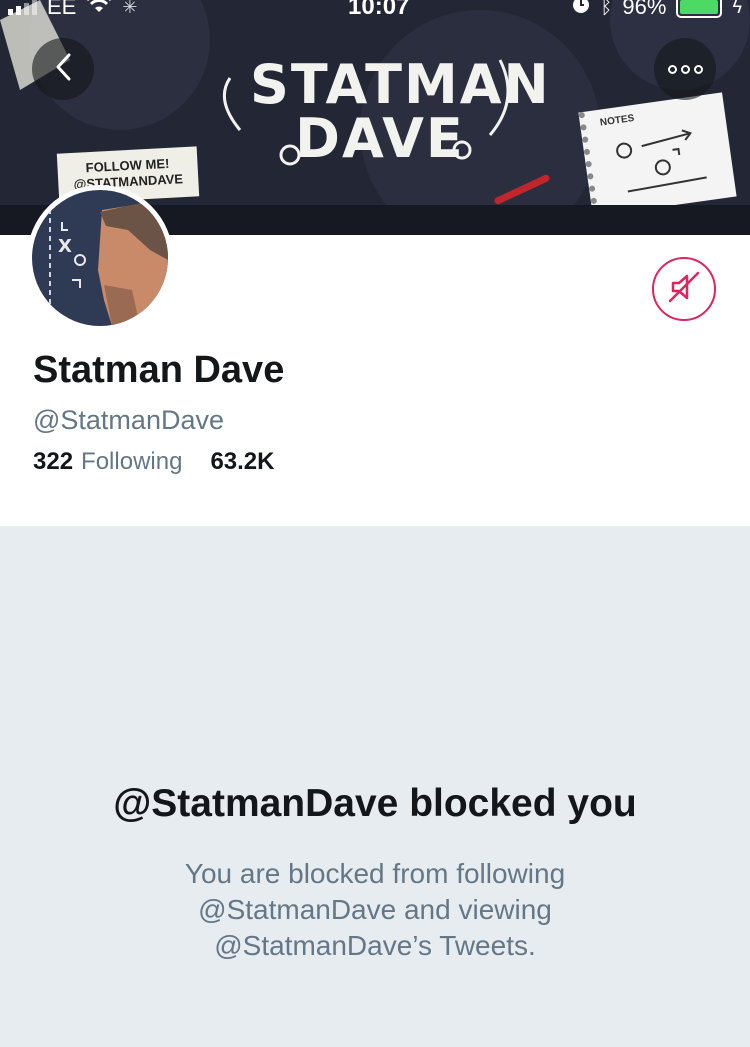 This screenshot has height=1047, width=750. I want to click on back-button, so click(63, 69).